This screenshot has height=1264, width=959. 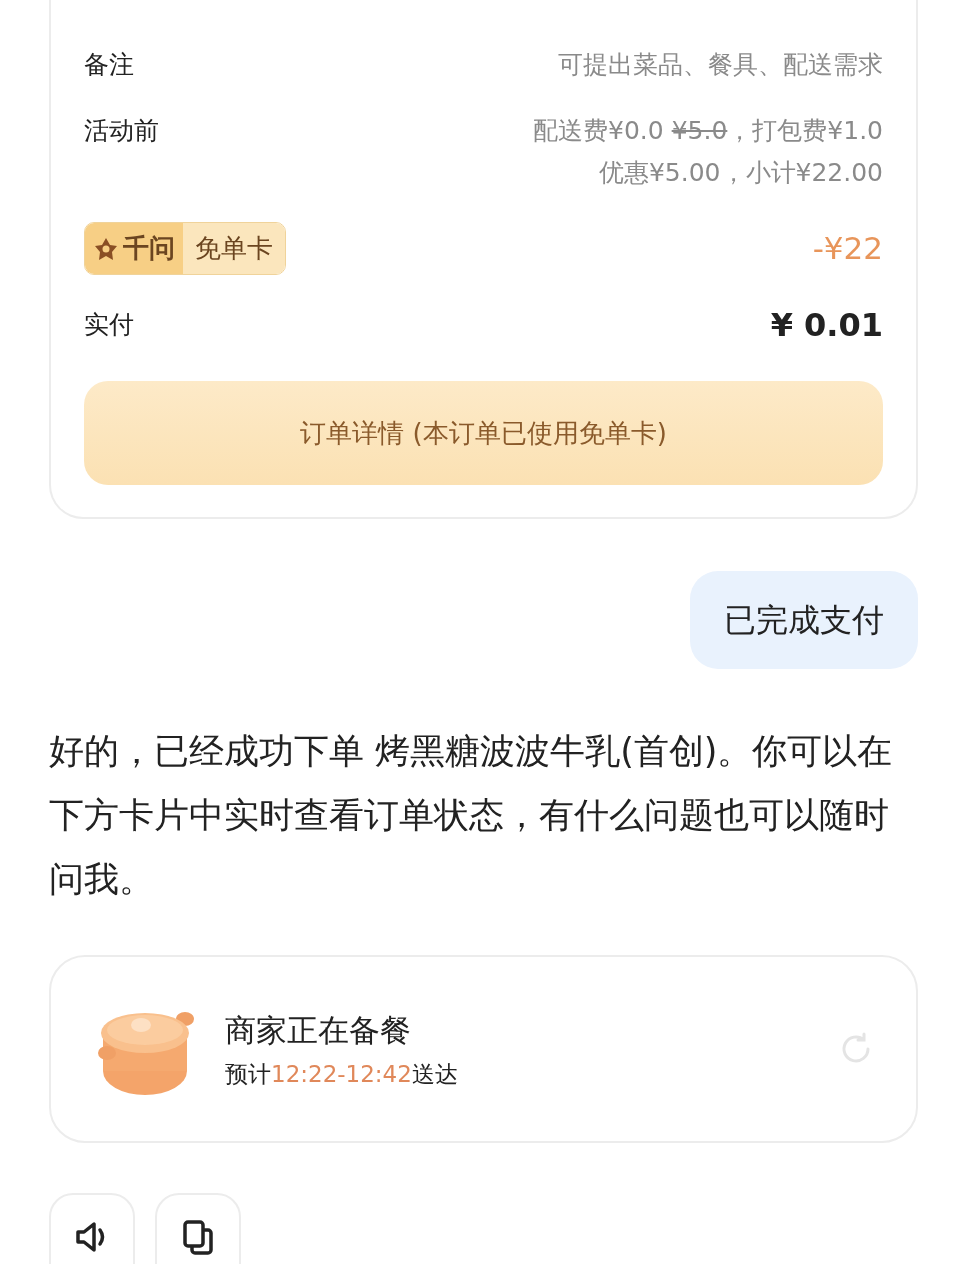 I want to click on row-label: 实付, so click(x=109, y=325).